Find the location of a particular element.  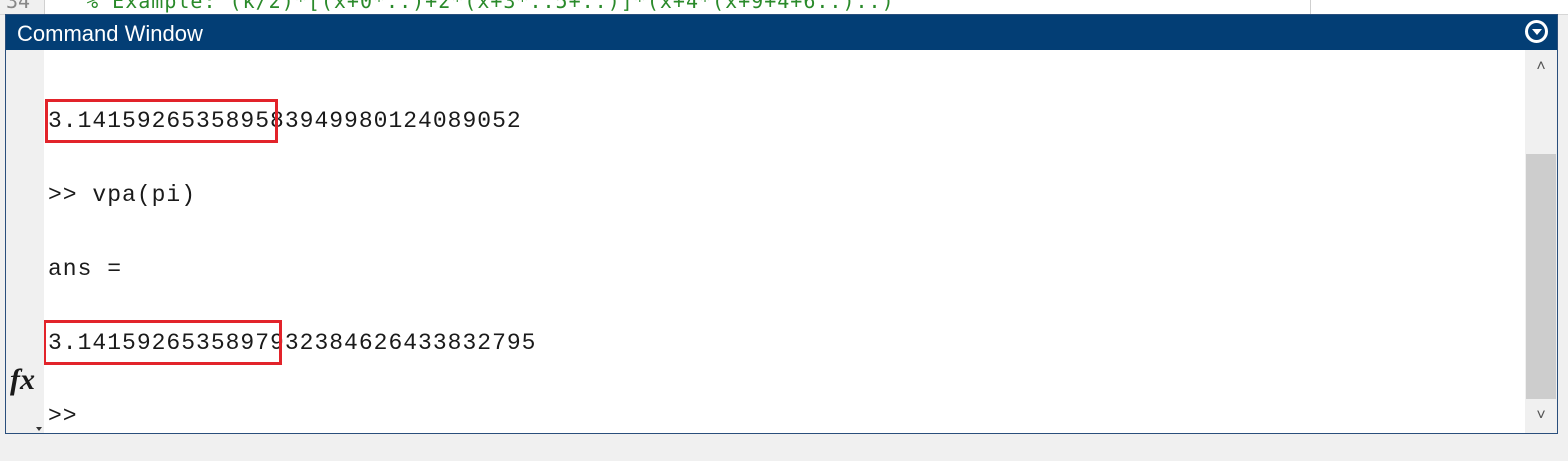

window-actions-menu-icon is located at coordinates (1536, 31).